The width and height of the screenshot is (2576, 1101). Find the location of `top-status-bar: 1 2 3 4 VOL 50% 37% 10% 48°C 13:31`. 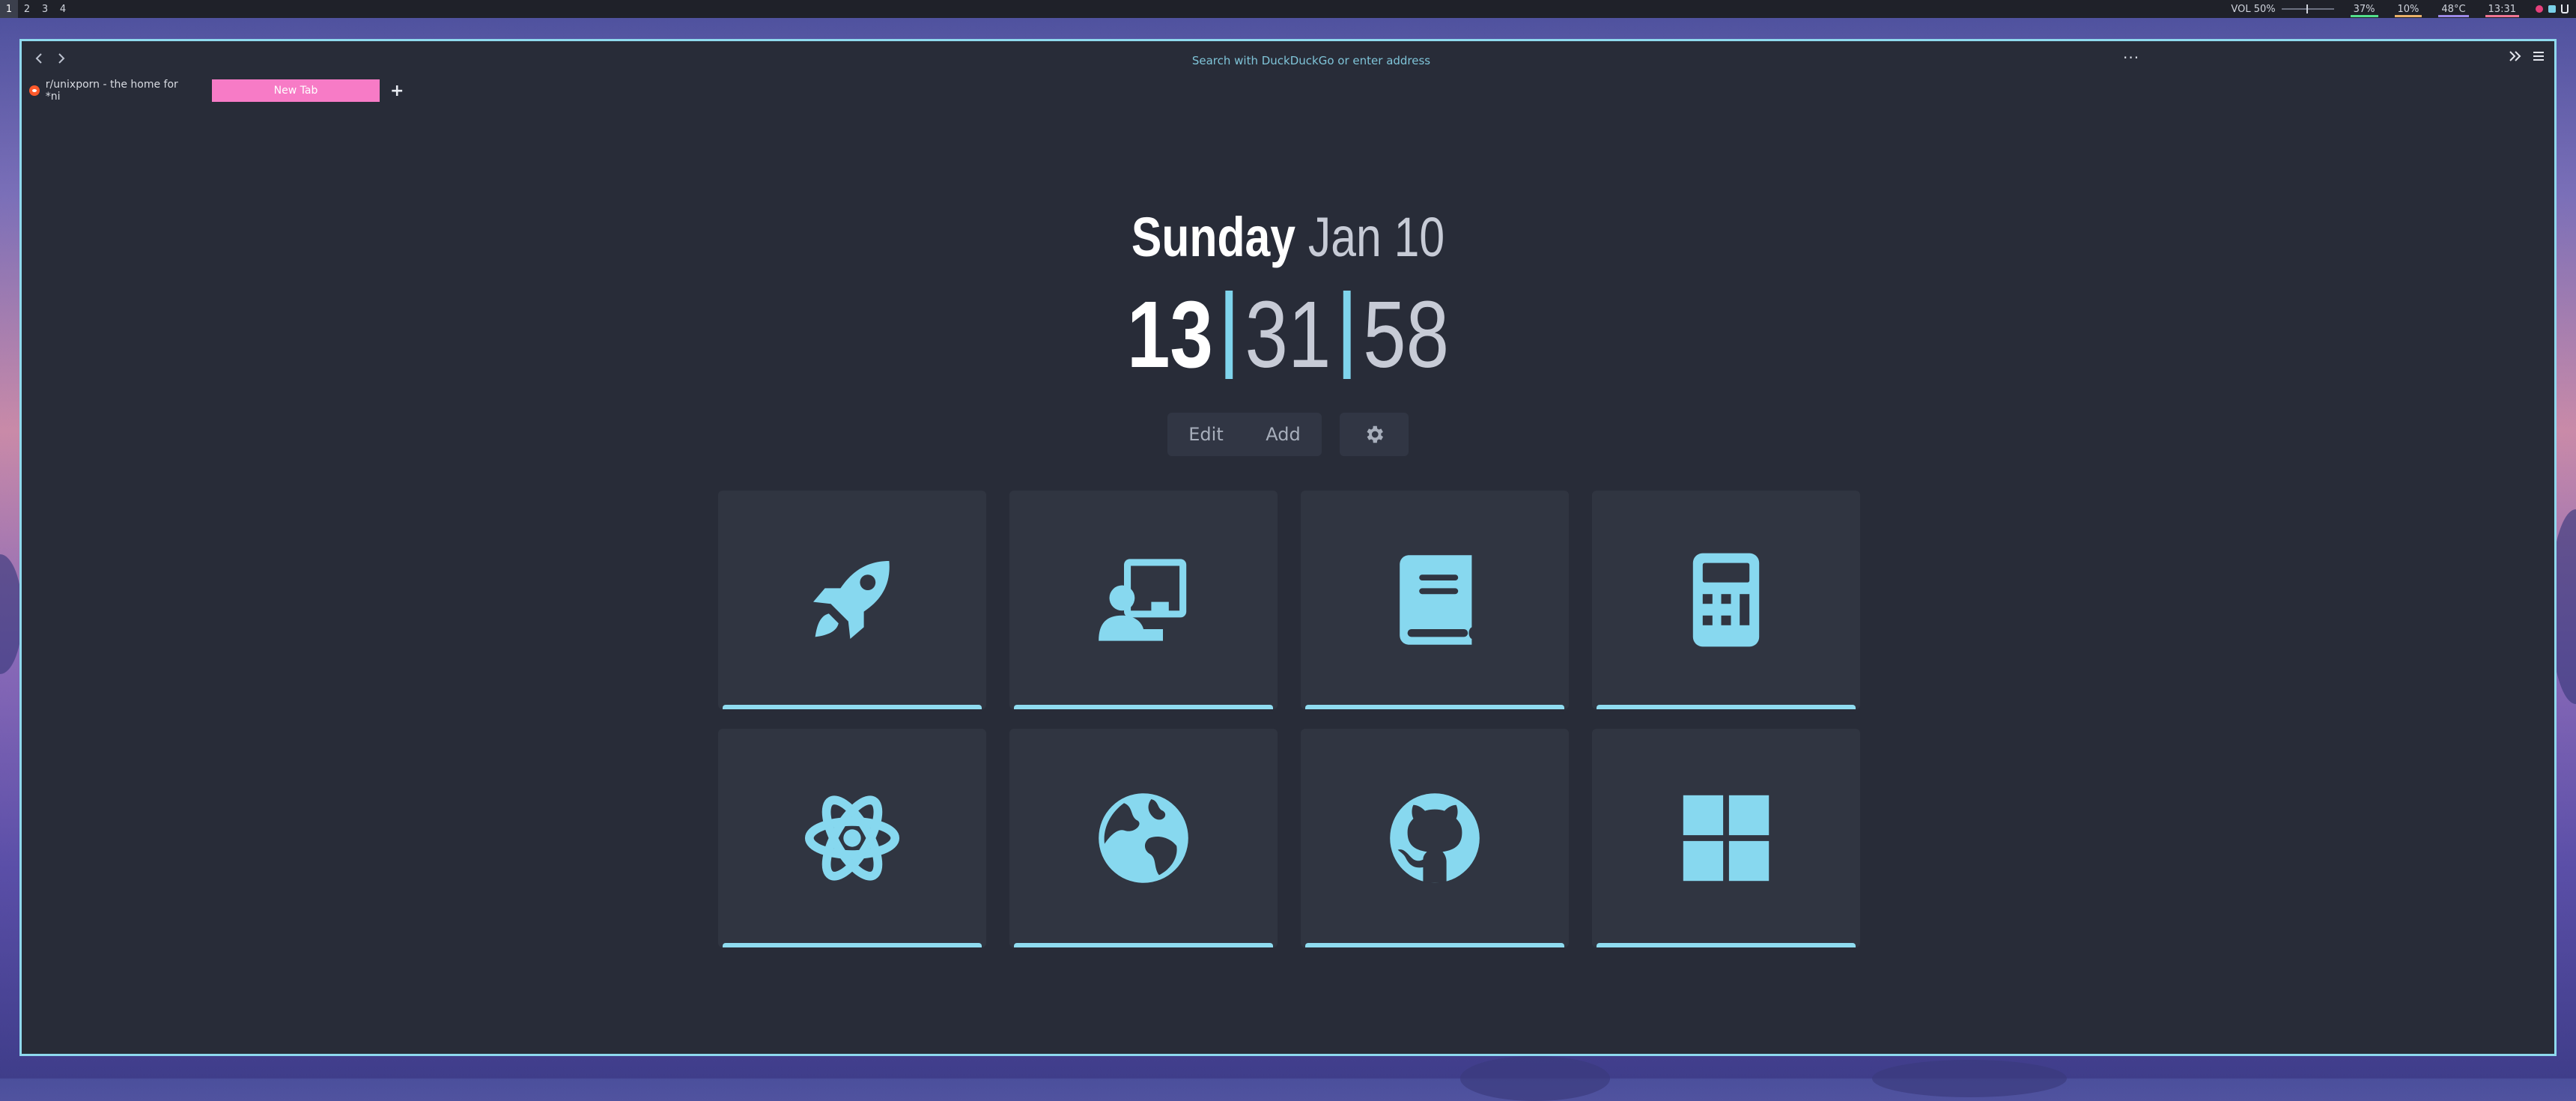

top-status-bar: 1 2 3 4 VOL 50% 37% 10% 48°C 13:31 is located at coordinates (1288, 9).